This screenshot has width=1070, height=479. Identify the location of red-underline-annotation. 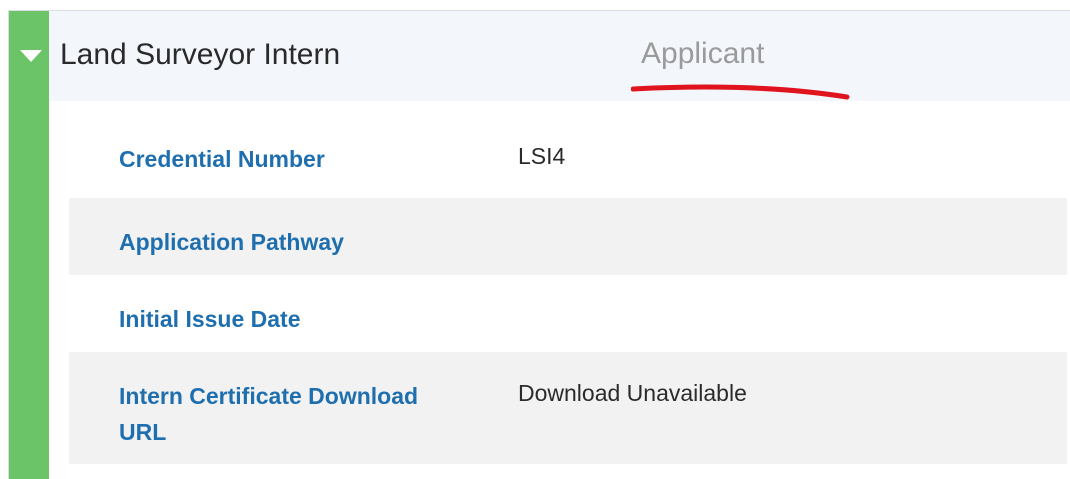
(740, 92).